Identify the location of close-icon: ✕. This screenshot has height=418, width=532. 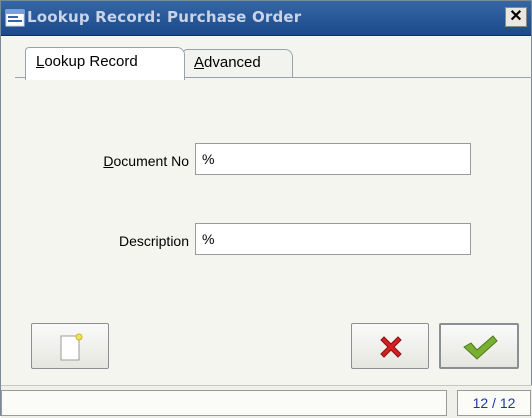
(516, 16).